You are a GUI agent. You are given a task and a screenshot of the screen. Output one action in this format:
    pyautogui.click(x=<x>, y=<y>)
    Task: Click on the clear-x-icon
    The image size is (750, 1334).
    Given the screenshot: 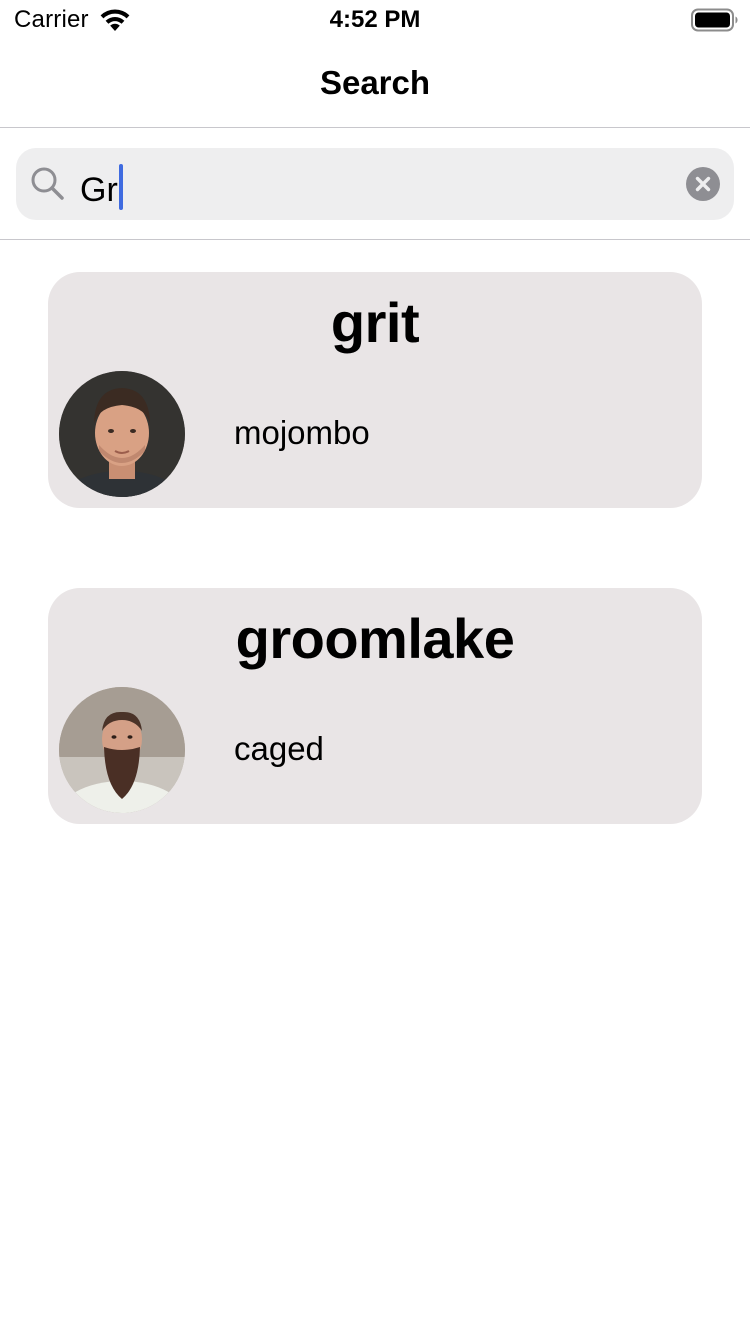 What is the action you would take?
    pyautogui.click(x=703, y=184)
    